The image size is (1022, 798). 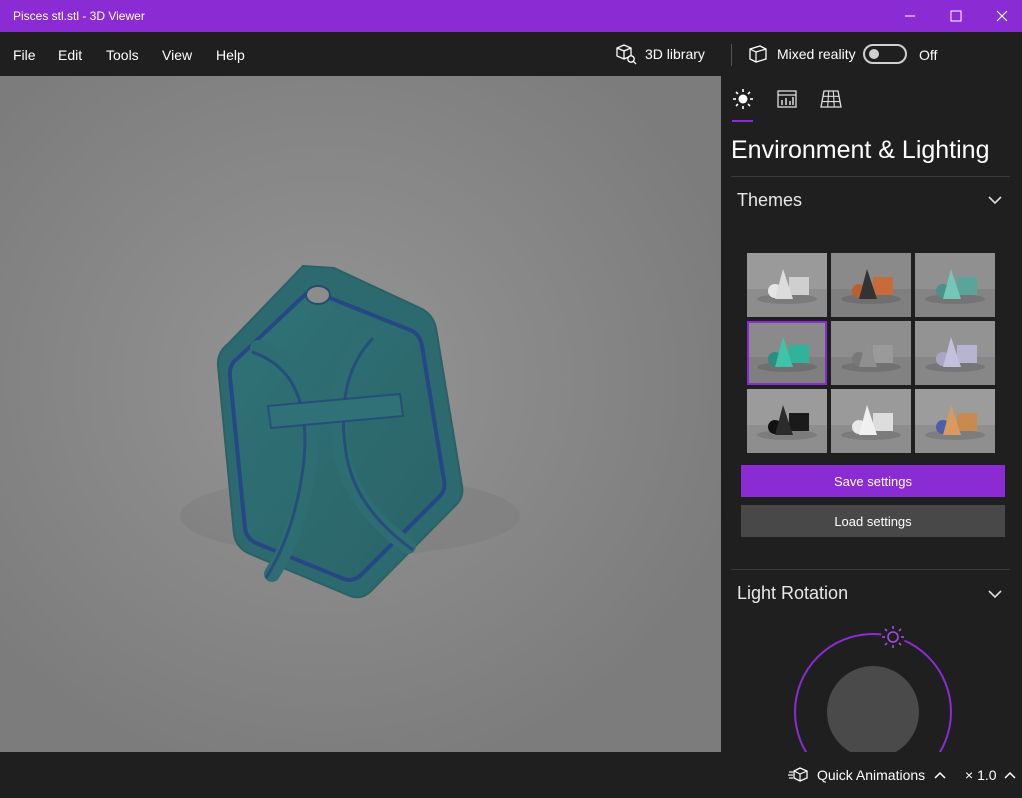 What do you see at coordinates (122, 55) in the screenshot?
I see `menu-tools: Tools` at bounding box center [122, 55].